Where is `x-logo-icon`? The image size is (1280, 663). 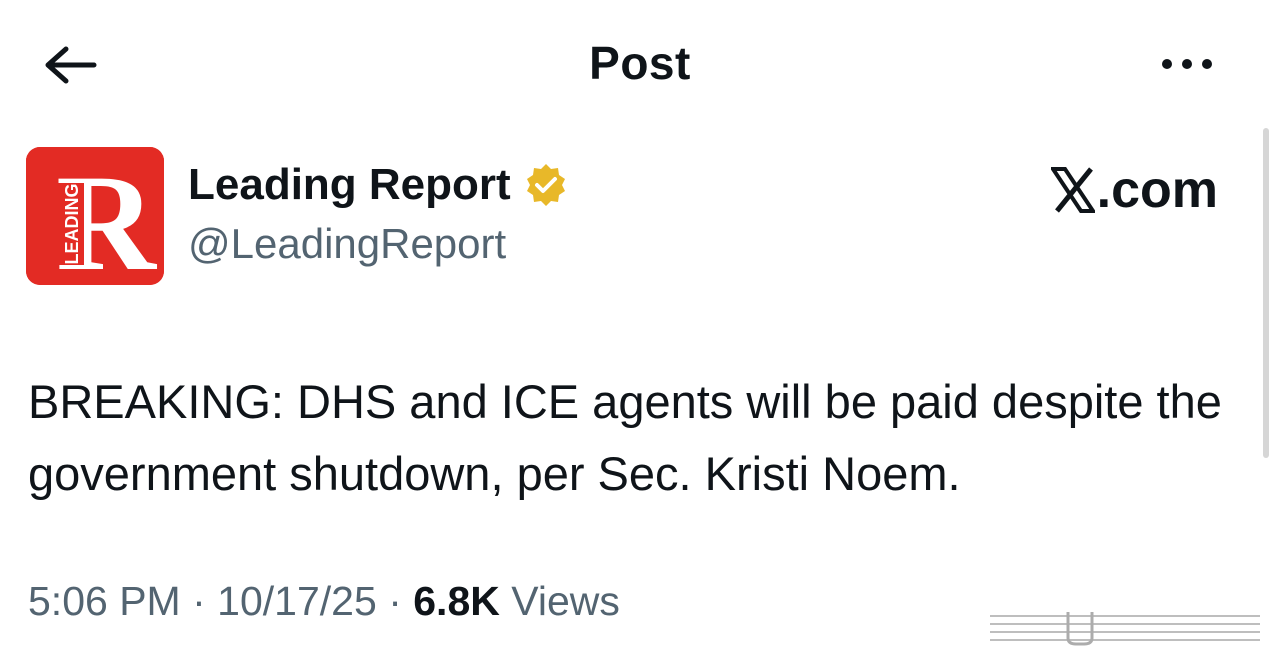 x-logo-icon is located at coordinates (1072, 190).